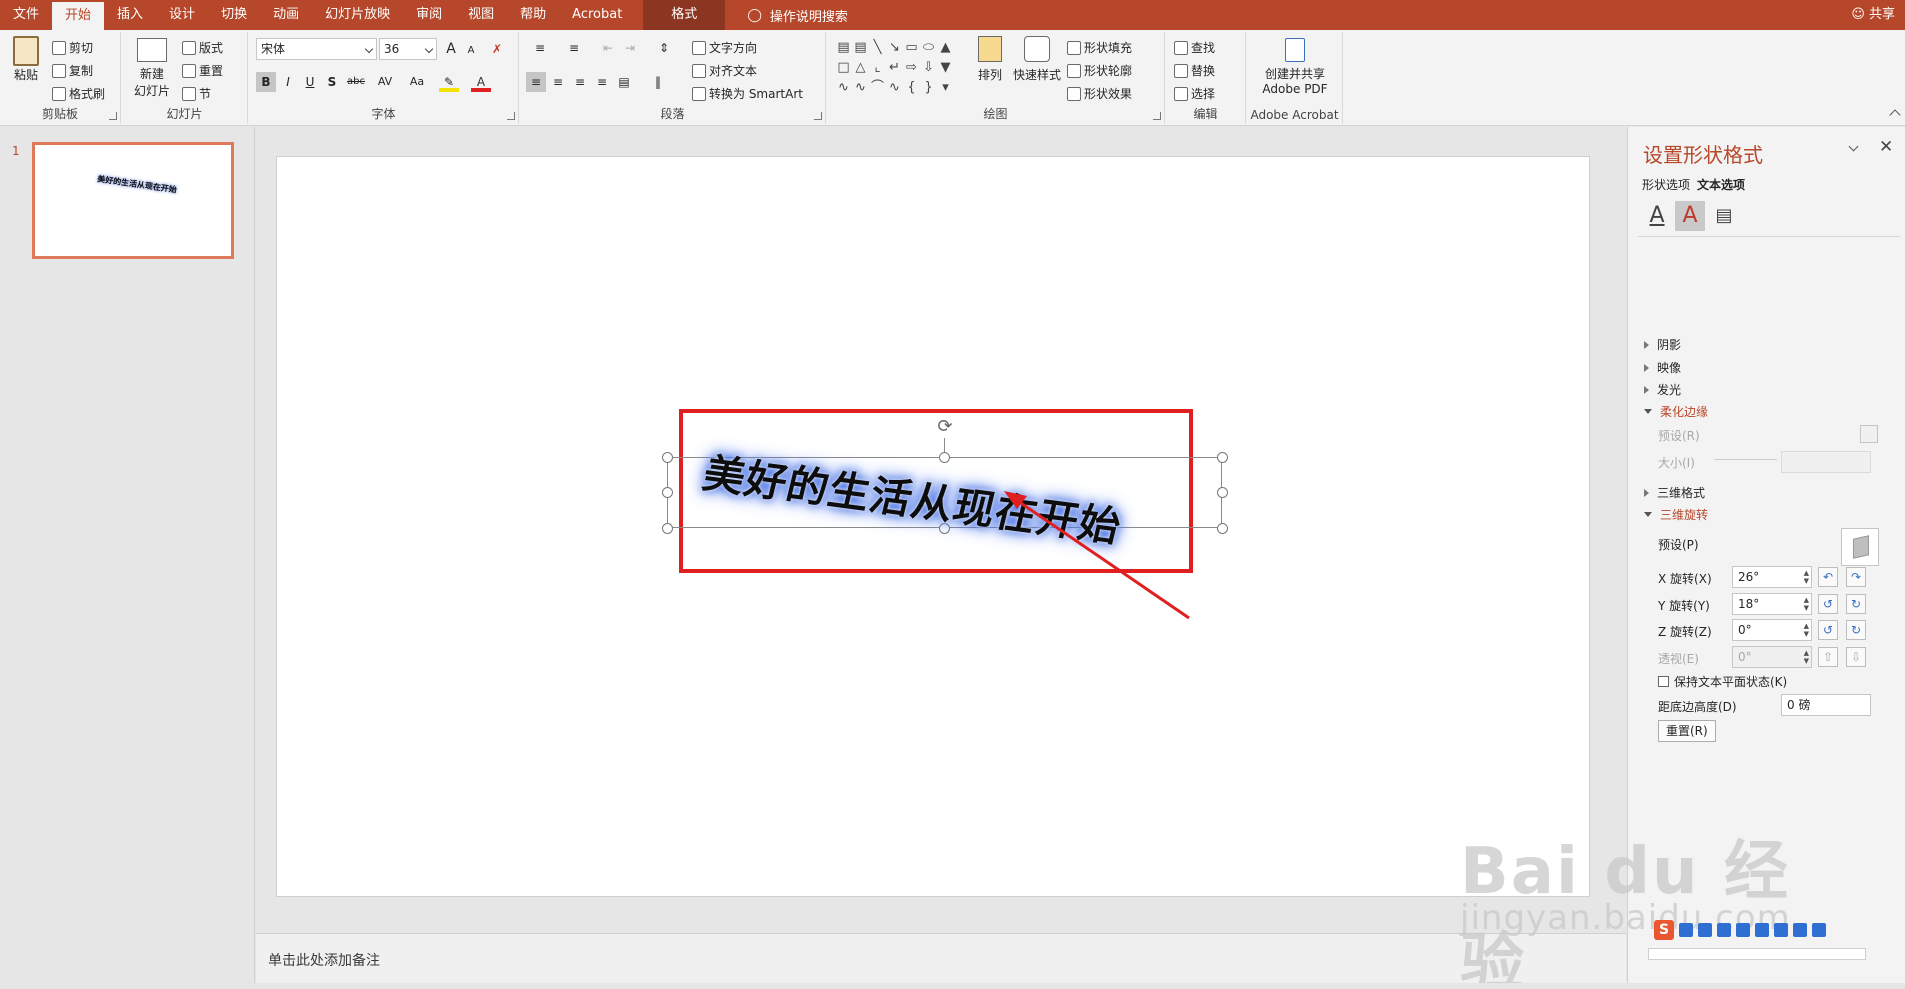  What do you see at coordinates (624, 82) in the screenshot?
I see `distributed-icon: ▤` at bounding box center [624, 82].